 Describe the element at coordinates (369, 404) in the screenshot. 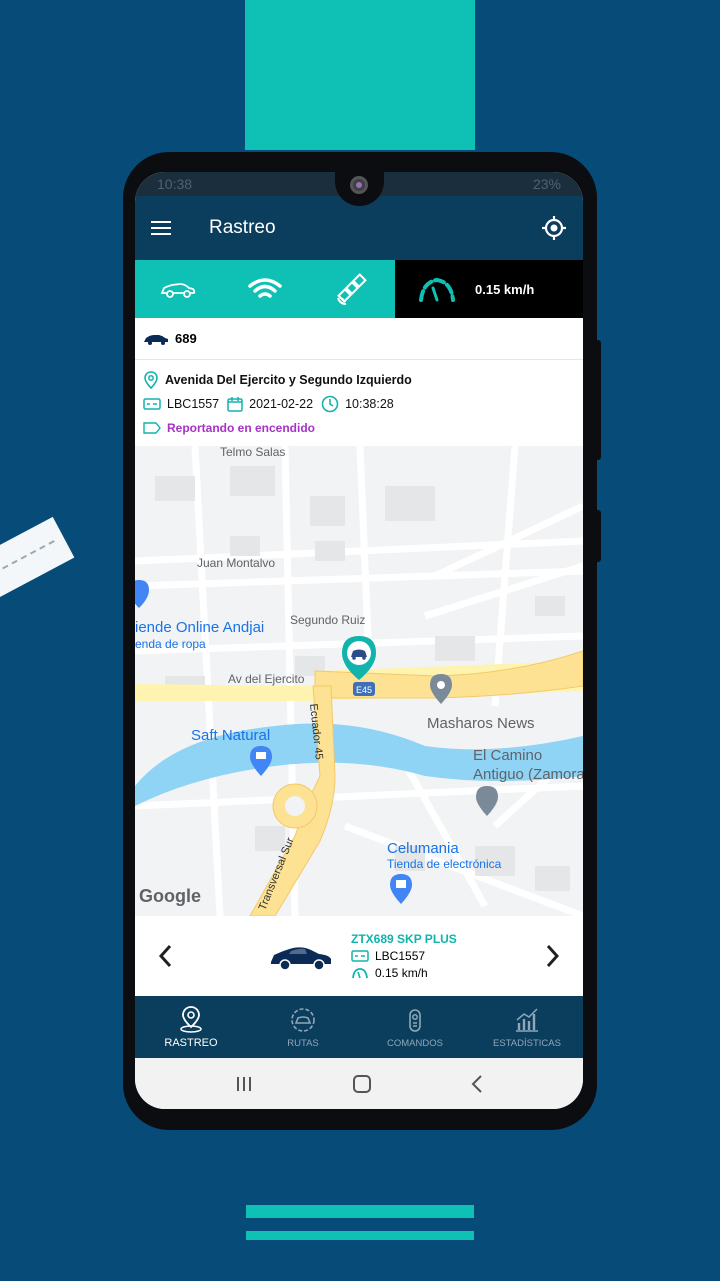

I see `location-time: 10:38:28` at that location.